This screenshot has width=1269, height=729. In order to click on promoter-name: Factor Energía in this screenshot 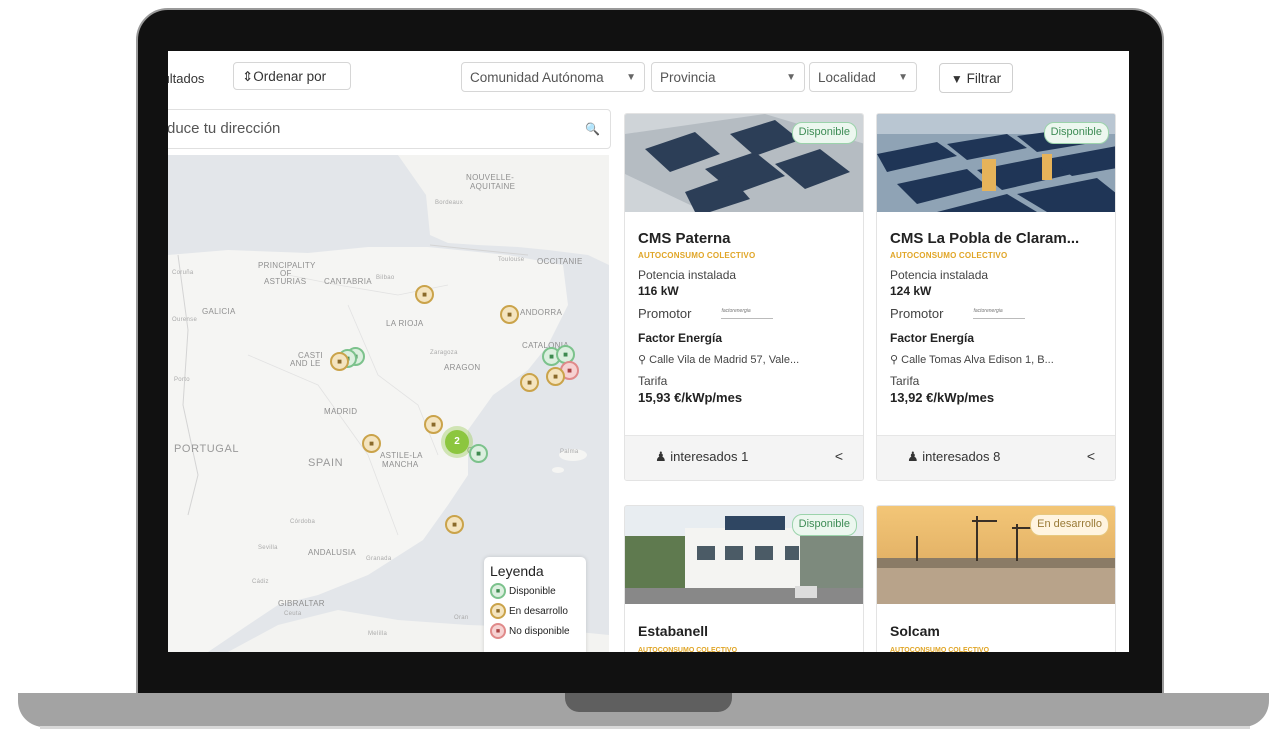, I will do `click(932, 338)`.